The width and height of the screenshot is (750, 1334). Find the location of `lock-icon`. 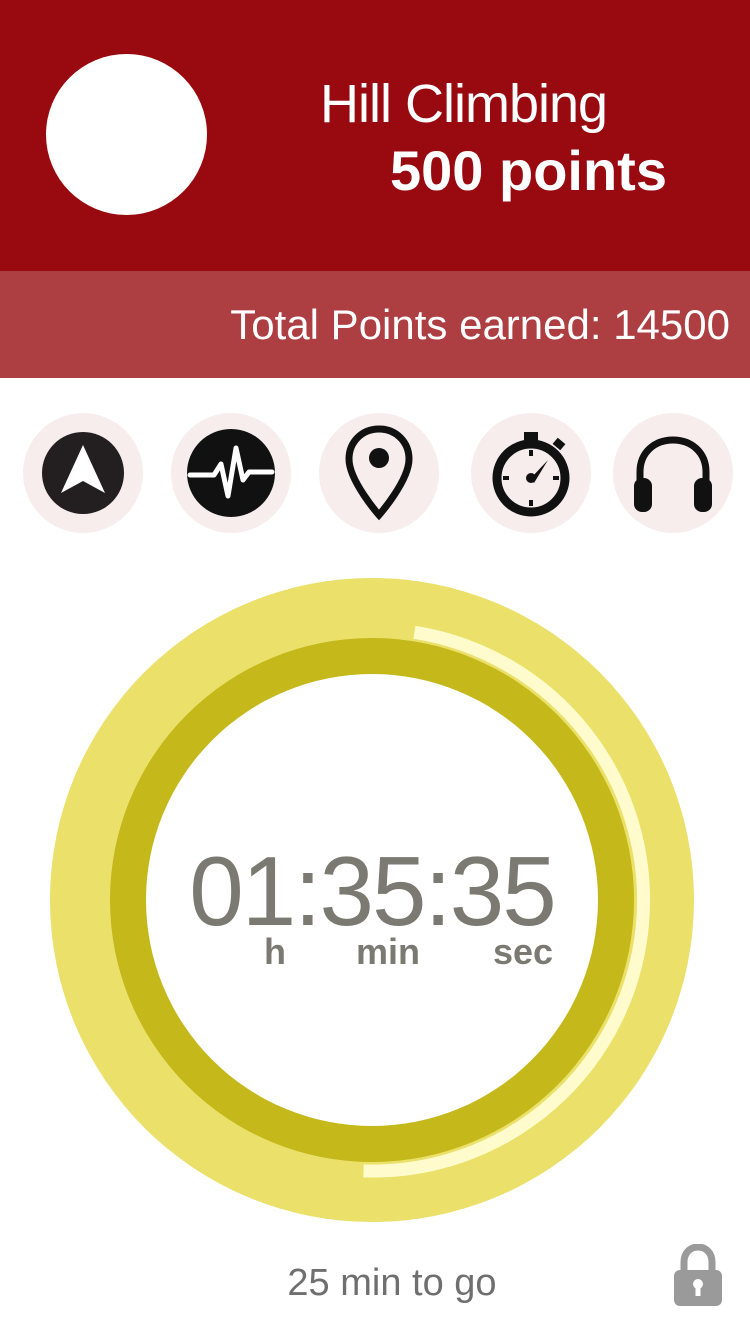

lock-icon is located at coordinates (698, 1274).